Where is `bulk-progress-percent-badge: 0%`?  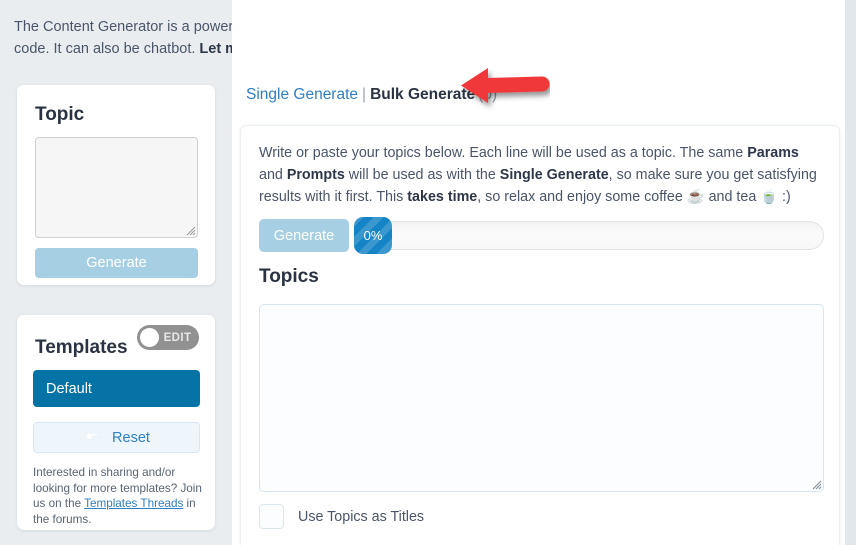
bulk-progress-percent-badge: 0% is located at coordinates (373, 235).